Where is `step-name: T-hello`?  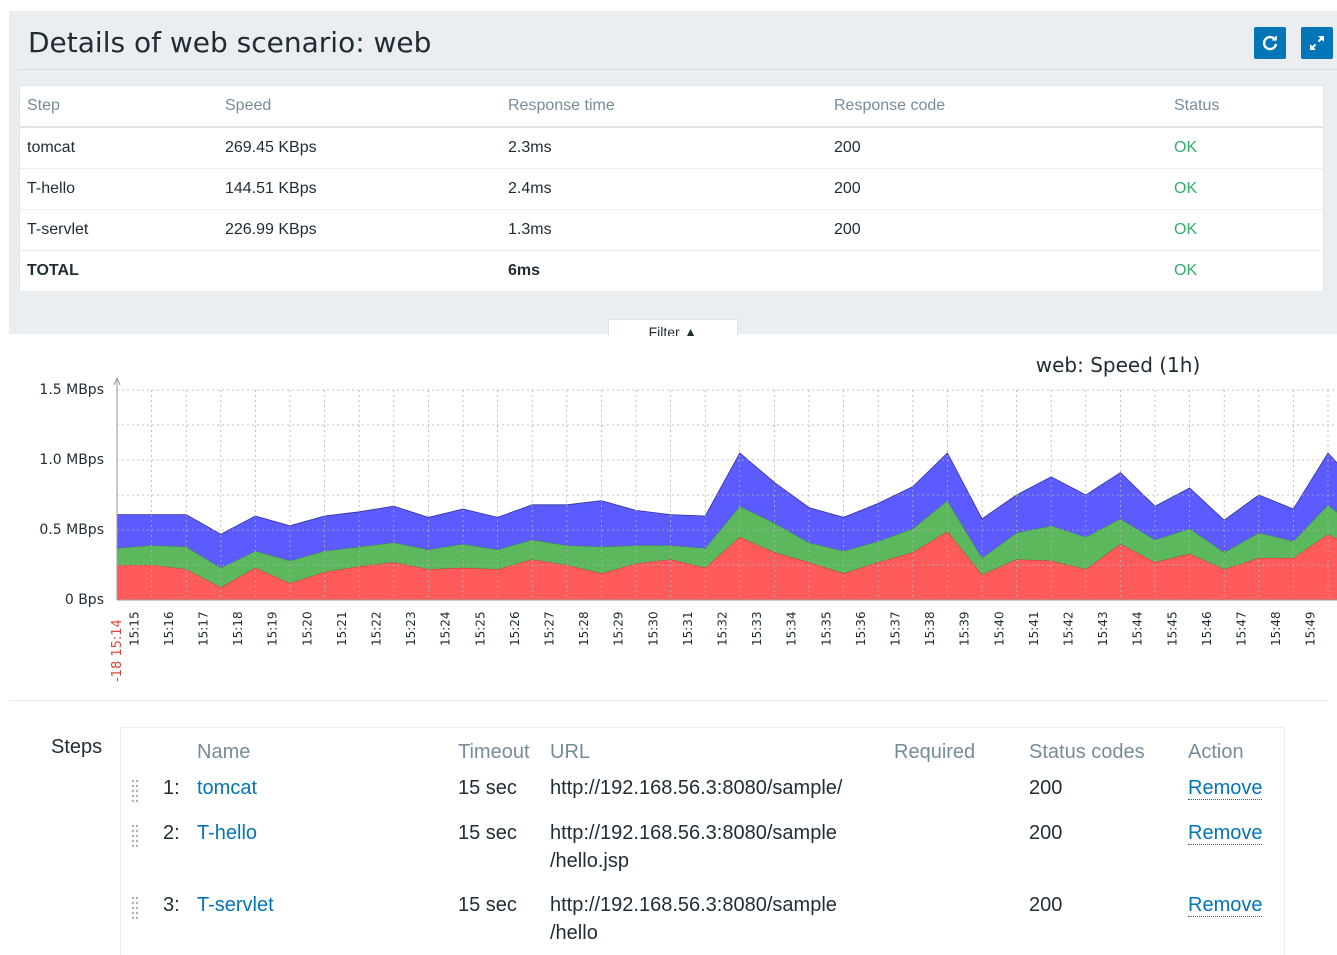 step-name: T-hello is located at coordinates (118, 189).